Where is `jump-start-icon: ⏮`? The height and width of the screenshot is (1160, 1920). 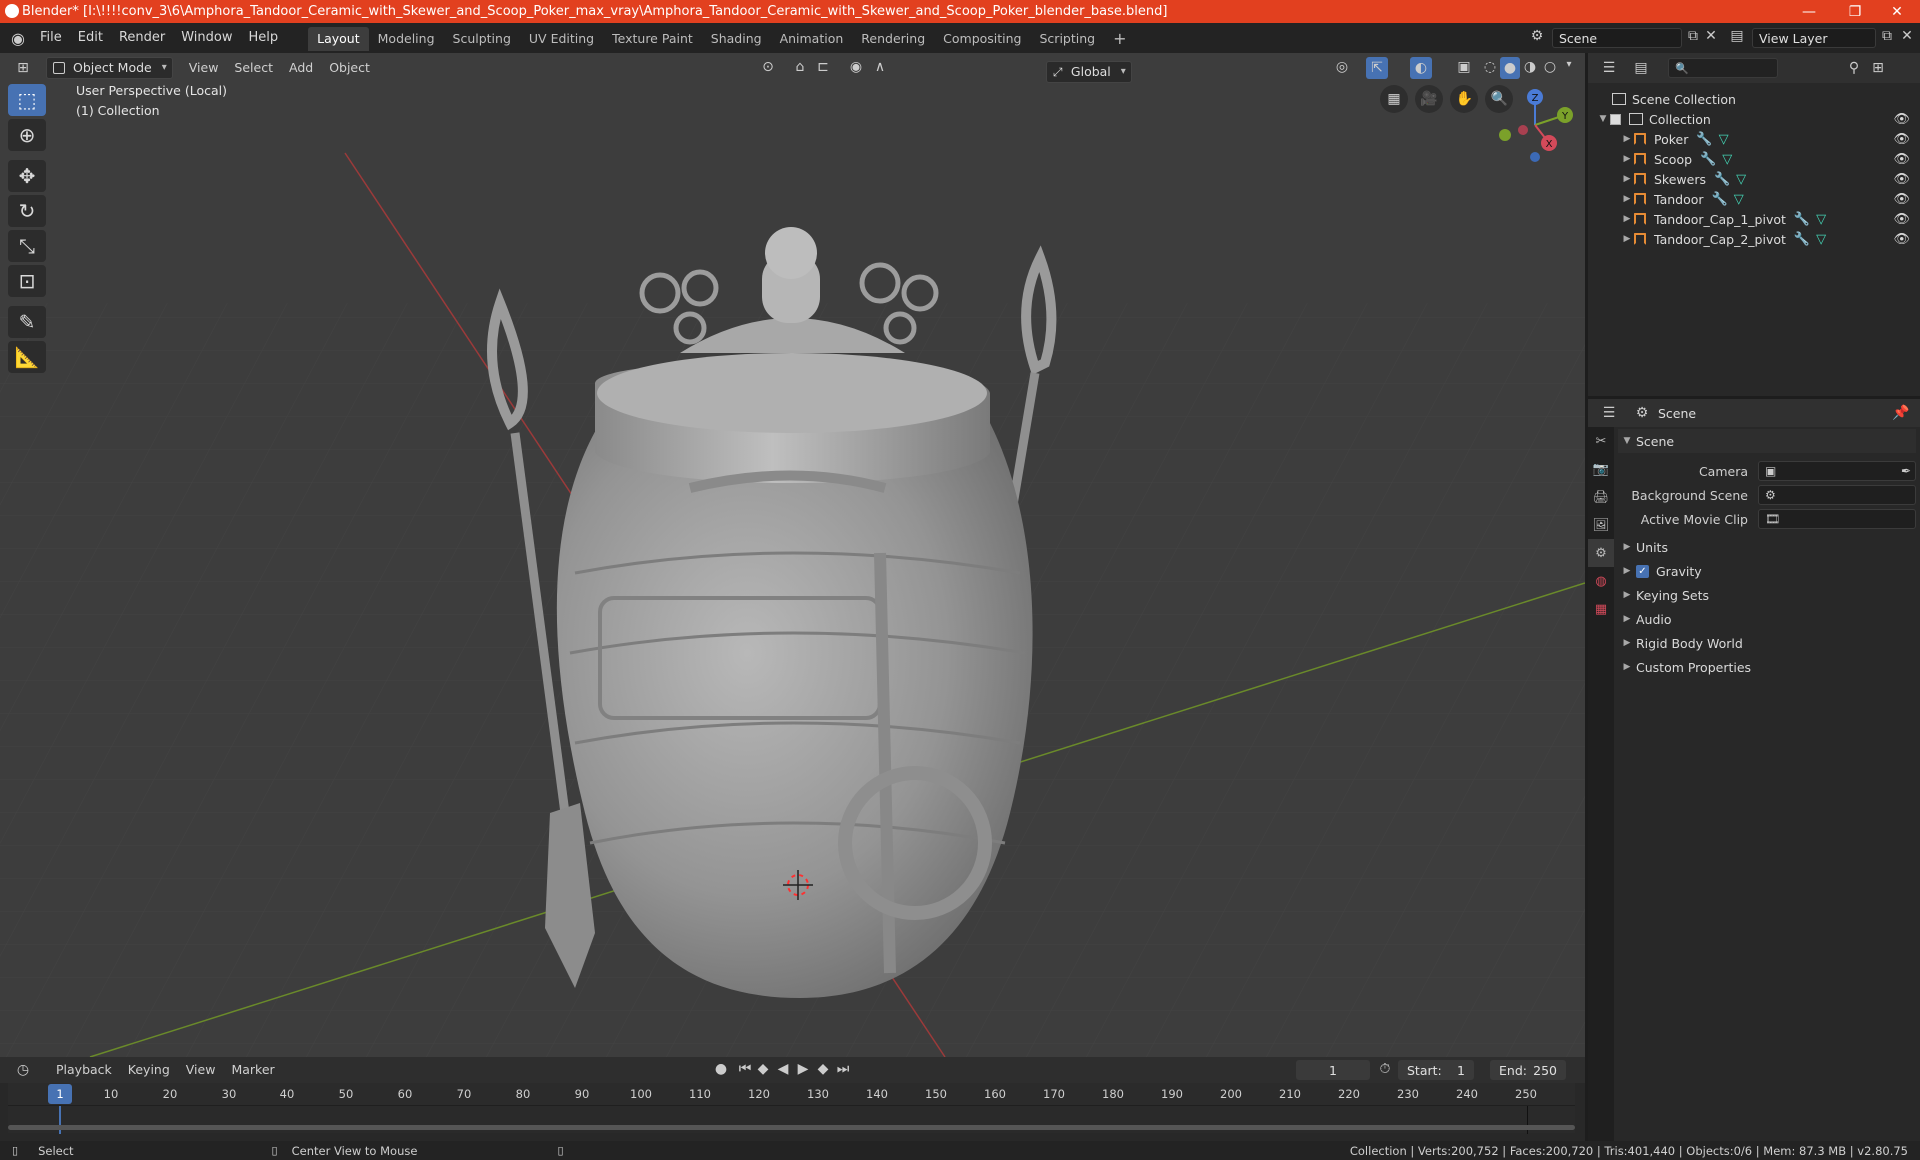
jump-start-icon: ⏮ is located at coordinates (745, 1069).